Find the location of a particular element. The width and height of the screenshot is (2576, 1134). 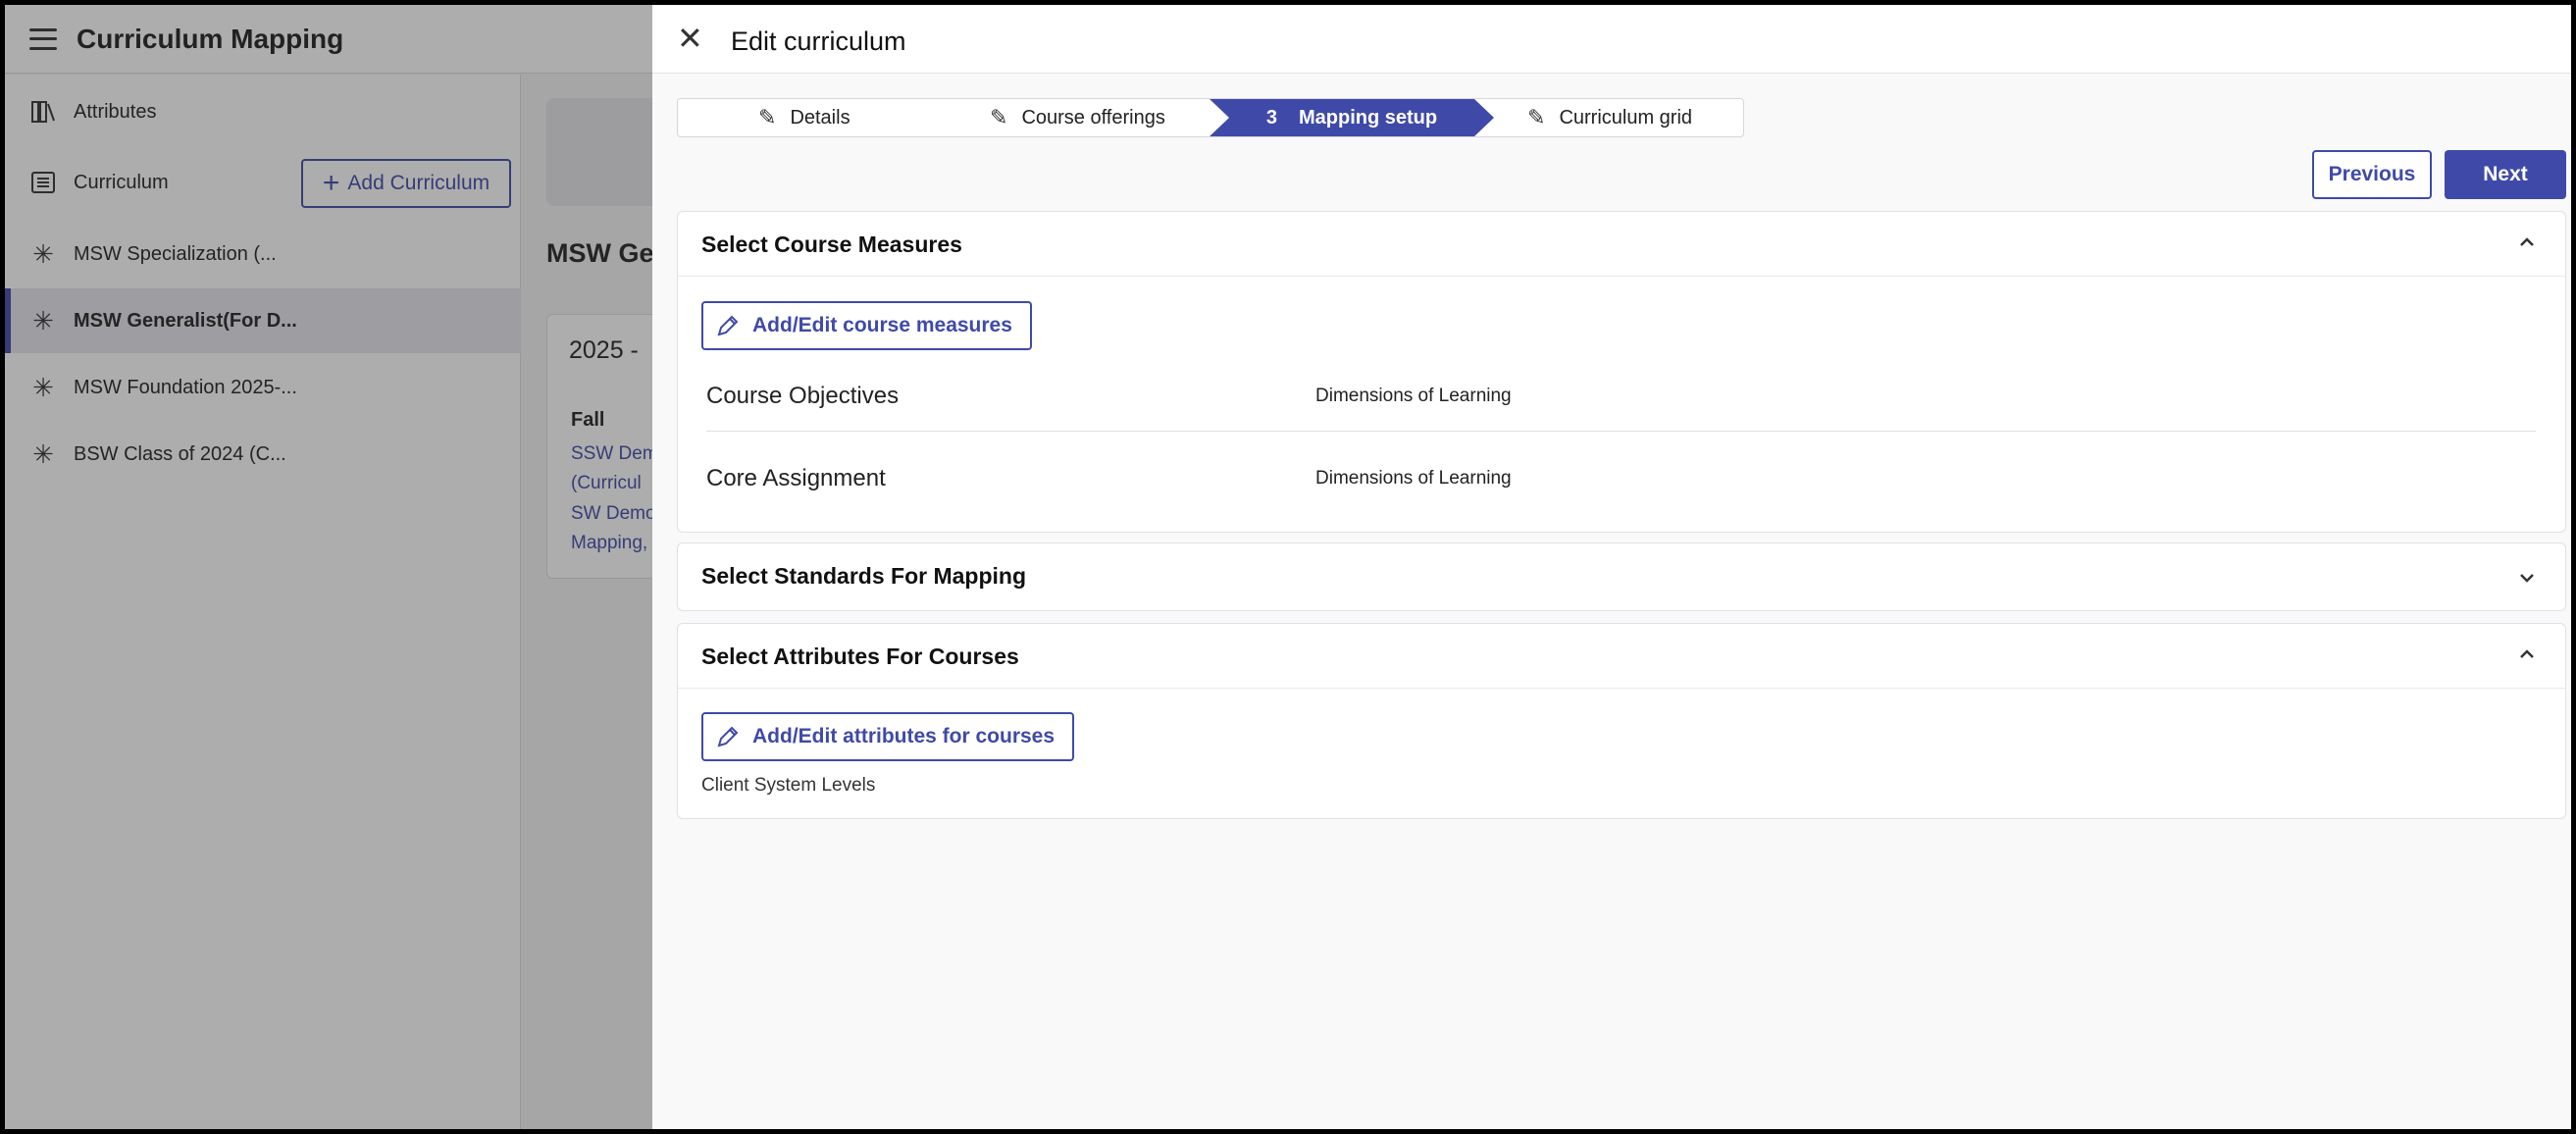

button-label: Add/Edit attributes for courses is located at coordinates (904, 736).